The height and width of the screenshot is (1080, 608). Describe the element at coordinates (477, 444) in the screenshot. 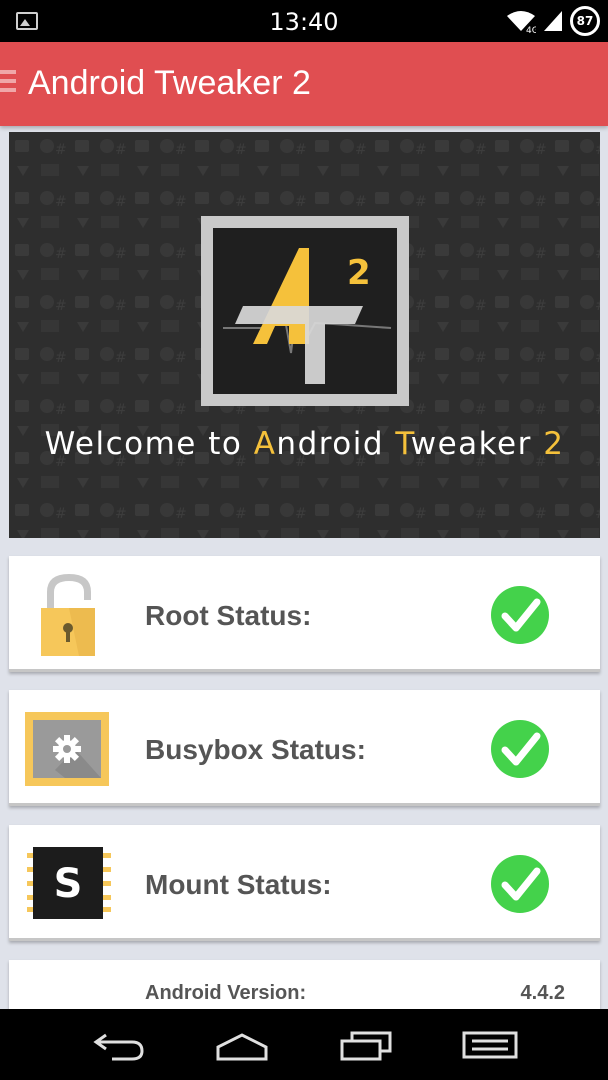

I see `welcome-part: weaker` at that location.